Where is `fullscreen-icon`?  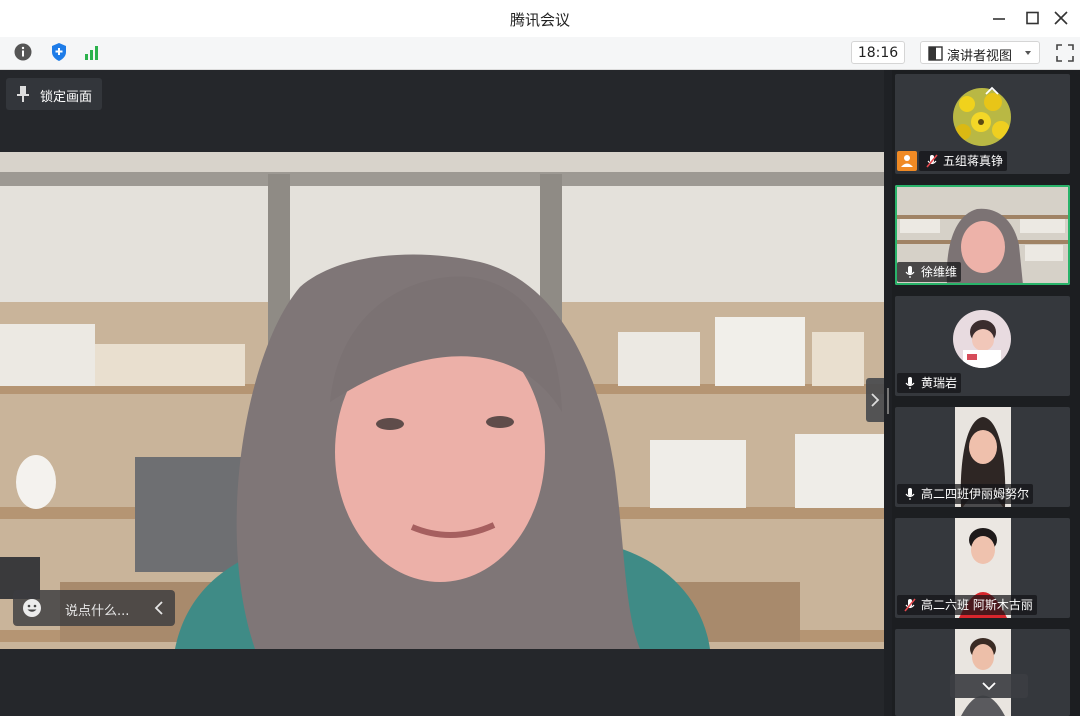 fullscreen-icon is located at coordinates (1065, 53).